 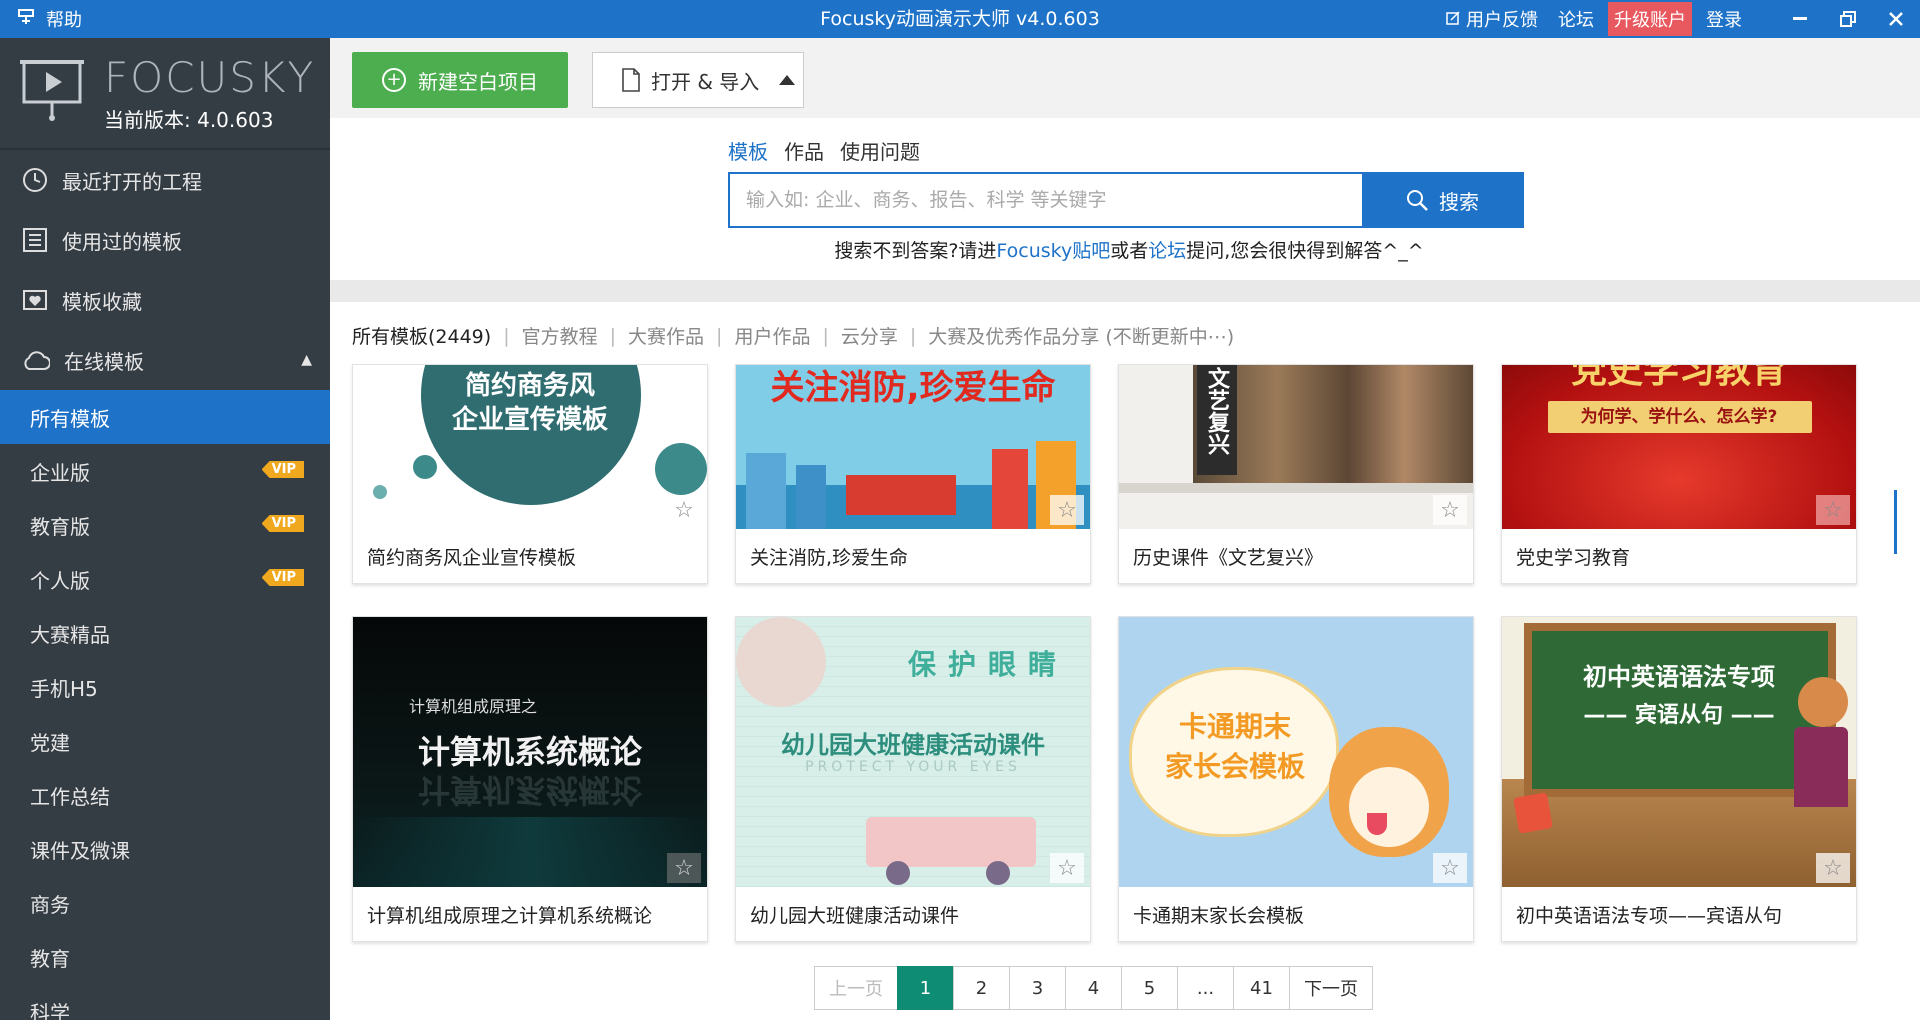 What do you see at coordinates (1895, 522) in the screenshot?
I see `scrollbar-thumb` at bounding box center [1895, 522].